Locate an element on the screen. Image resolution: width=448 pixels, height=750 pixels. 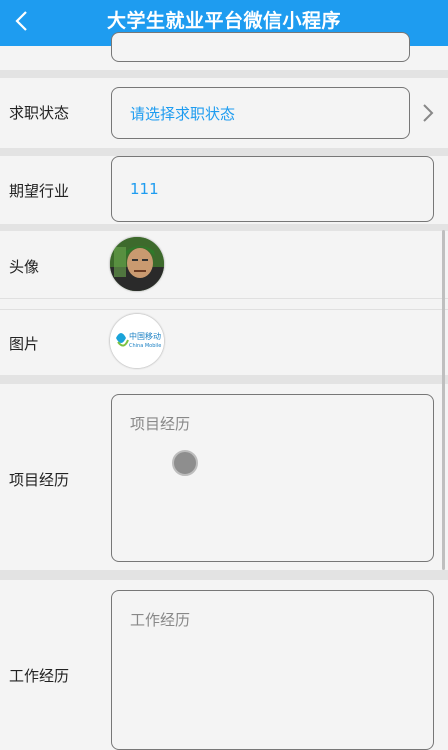
previous-field-row is located at coordinates (224, 51).